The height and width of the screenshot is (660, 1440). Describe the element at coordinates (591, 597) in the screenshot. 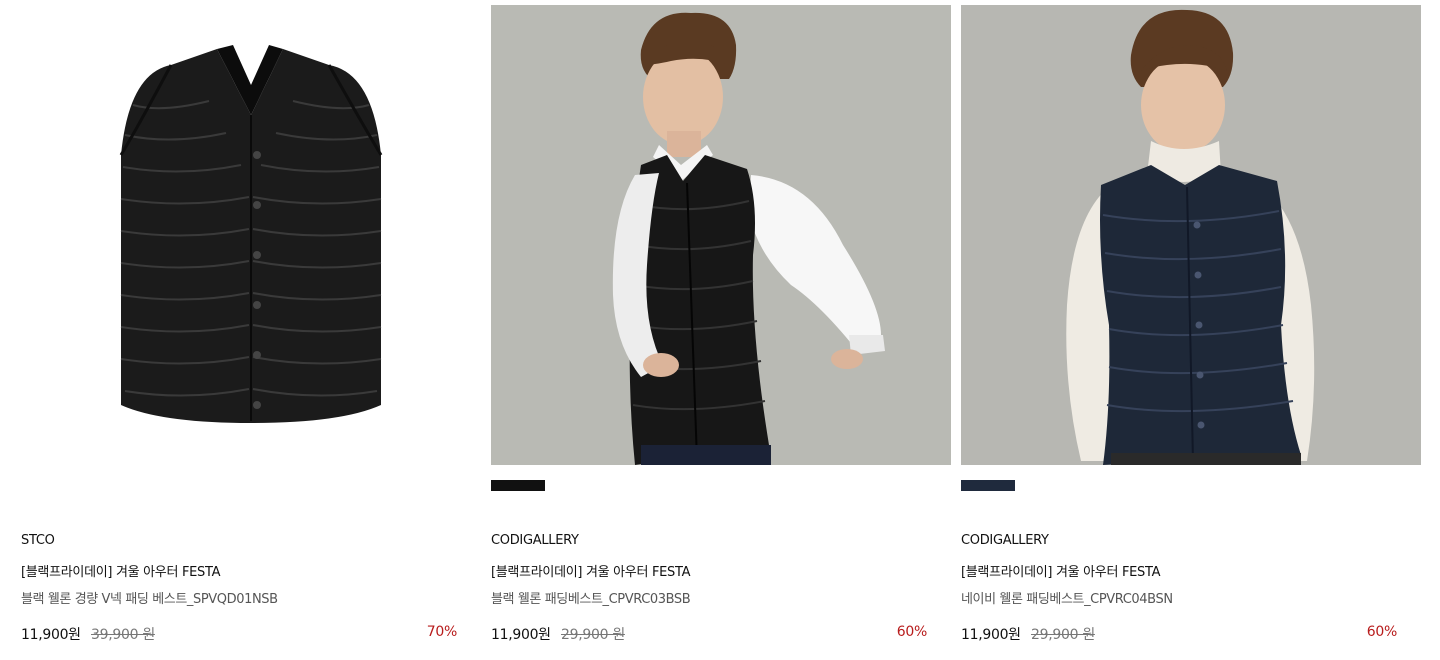

I see `product-name: 블랙 웰론 패딩베스트_CPVRC03BSB` at that location.